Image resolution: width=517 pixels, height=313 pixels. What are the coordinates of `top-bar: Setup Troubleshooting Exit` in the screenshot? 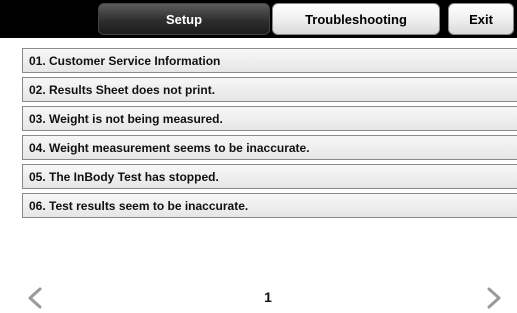 It's located at (258, 19).